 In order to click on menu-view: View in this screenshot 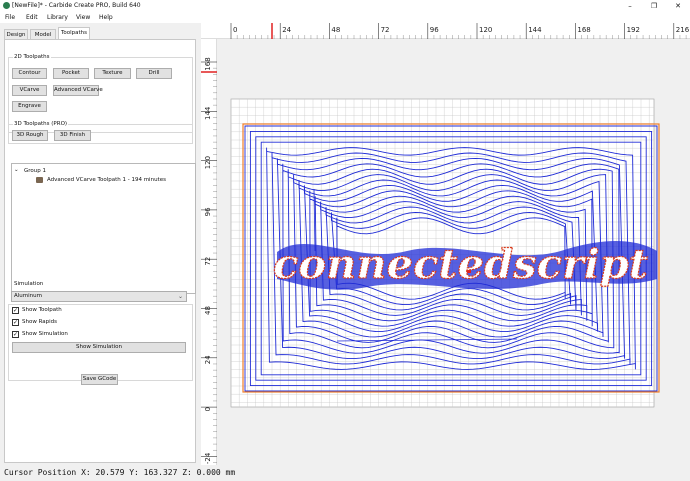, I will do `click(83, 17)`.